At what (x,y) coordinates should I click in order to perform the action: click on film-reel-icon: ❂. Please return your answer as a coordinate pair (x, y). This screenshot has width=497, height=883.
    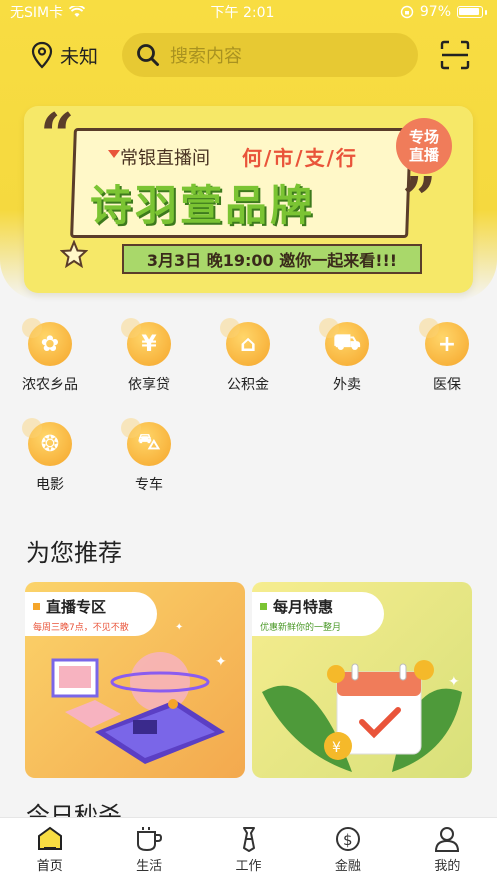
    Looking at the image, I should click on (47, 442).